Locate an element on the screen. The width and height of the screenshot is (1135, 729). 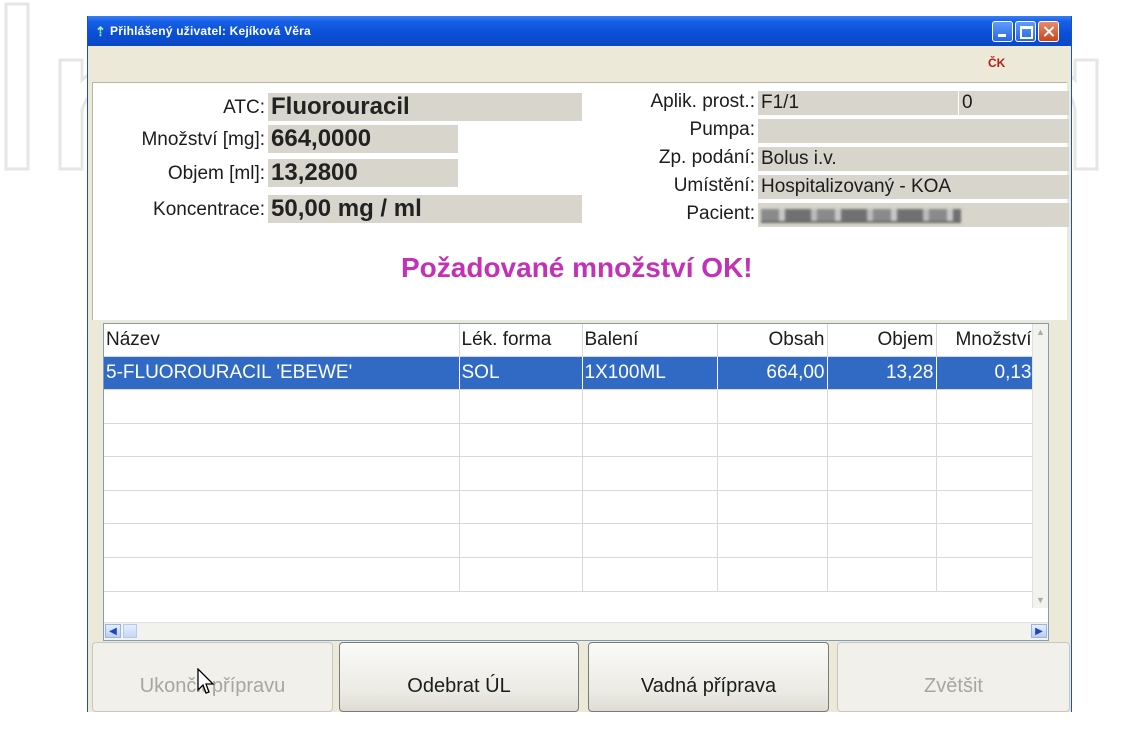
scroll-left-icon: ◀ is located at coordinates (113, 631).